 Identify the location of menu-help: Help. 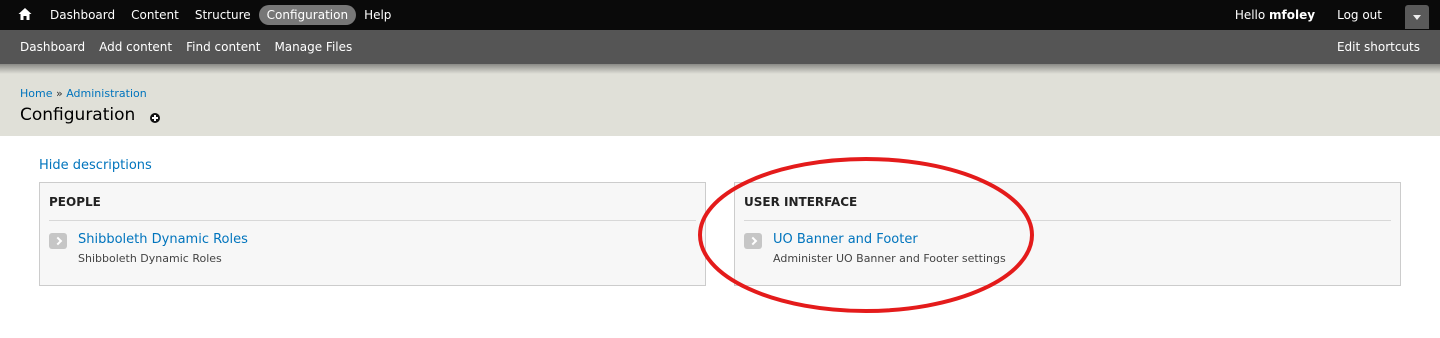
(377, 15).